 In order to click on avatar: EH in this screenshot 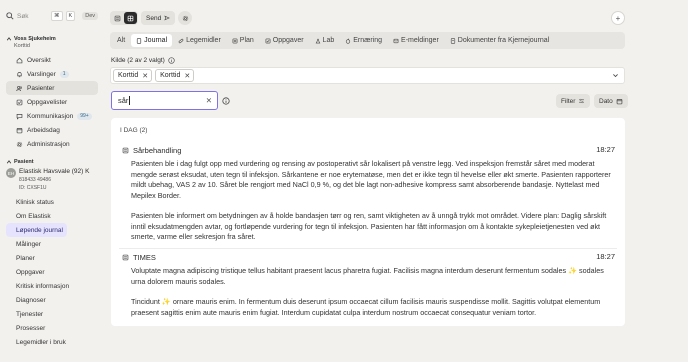, I will do `click(11, 173)`.